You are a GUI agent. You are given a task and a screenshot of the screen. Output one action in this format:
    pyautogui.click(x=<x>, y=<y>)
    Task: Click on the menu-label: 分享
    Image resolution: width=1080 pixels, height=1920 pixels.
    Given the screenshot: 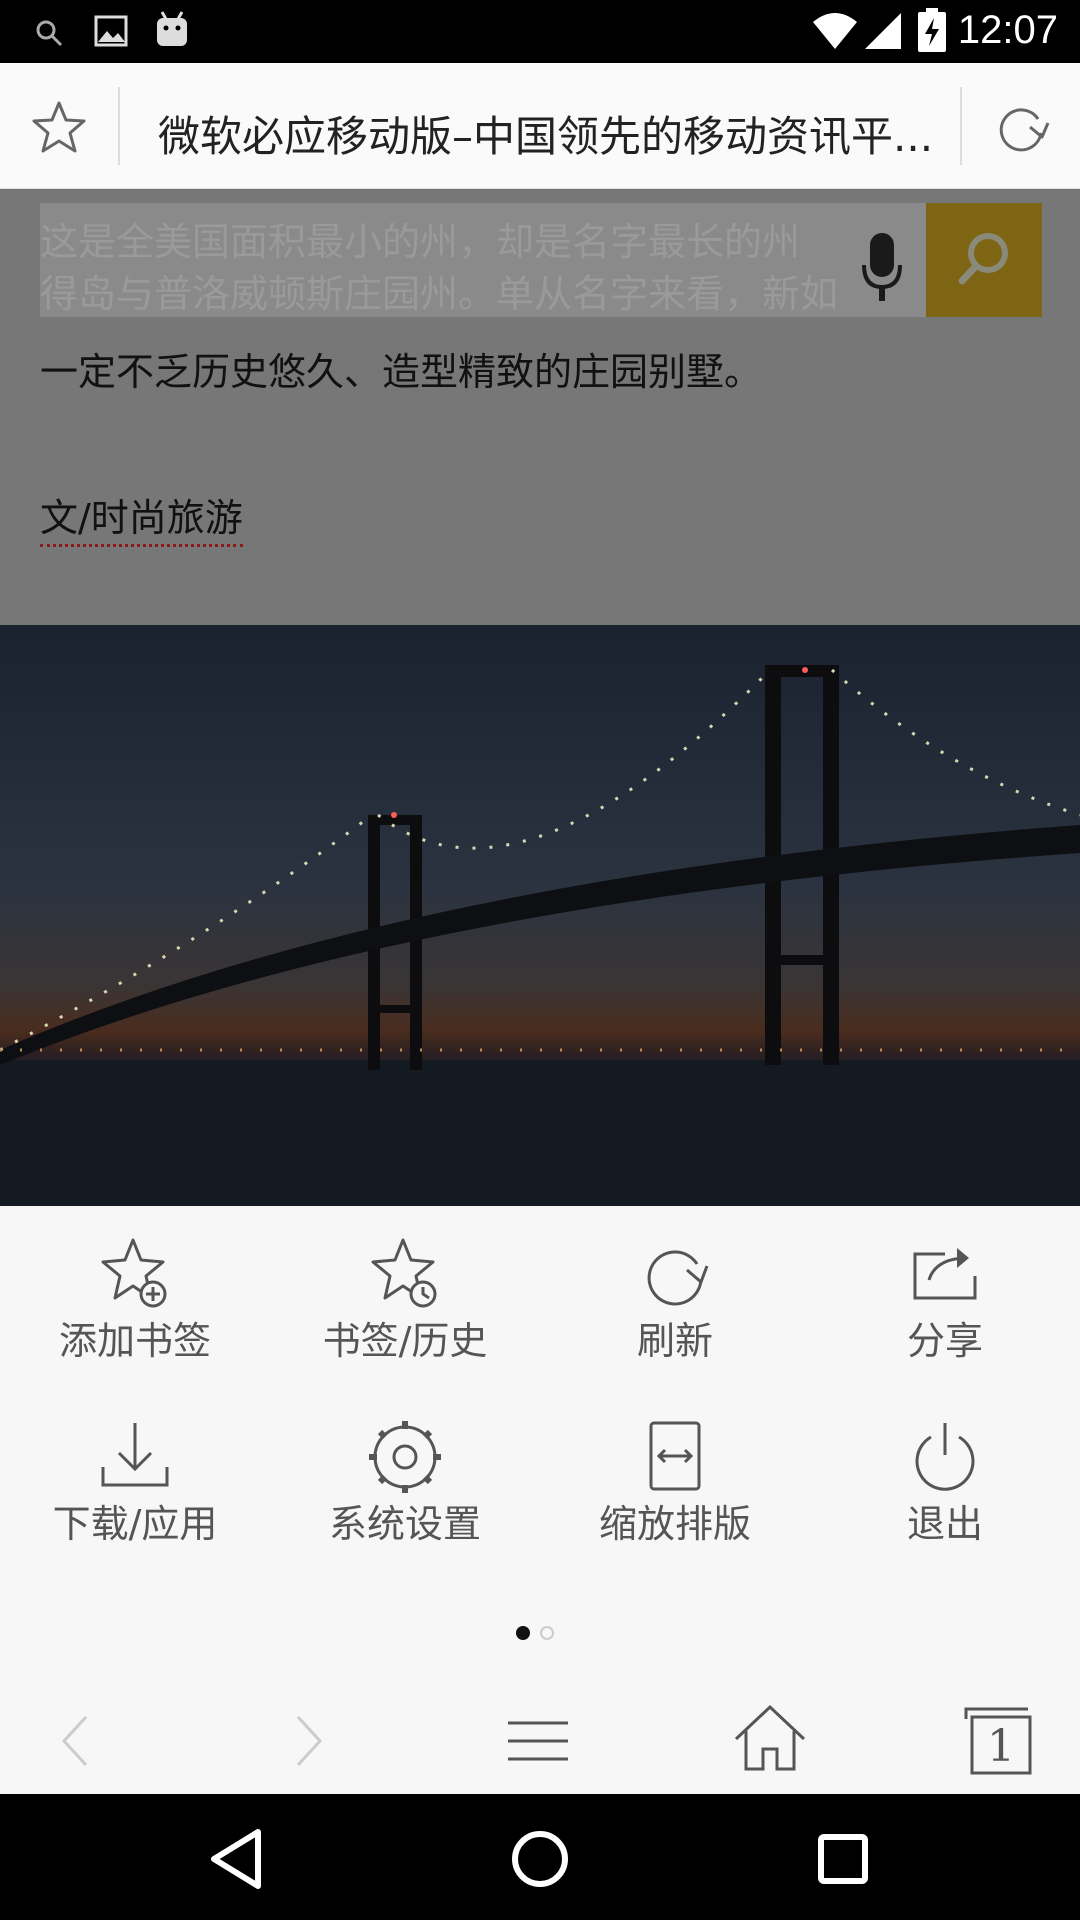 What is the action you would take?
    pyautogui.click(x=944, y=1341)
    